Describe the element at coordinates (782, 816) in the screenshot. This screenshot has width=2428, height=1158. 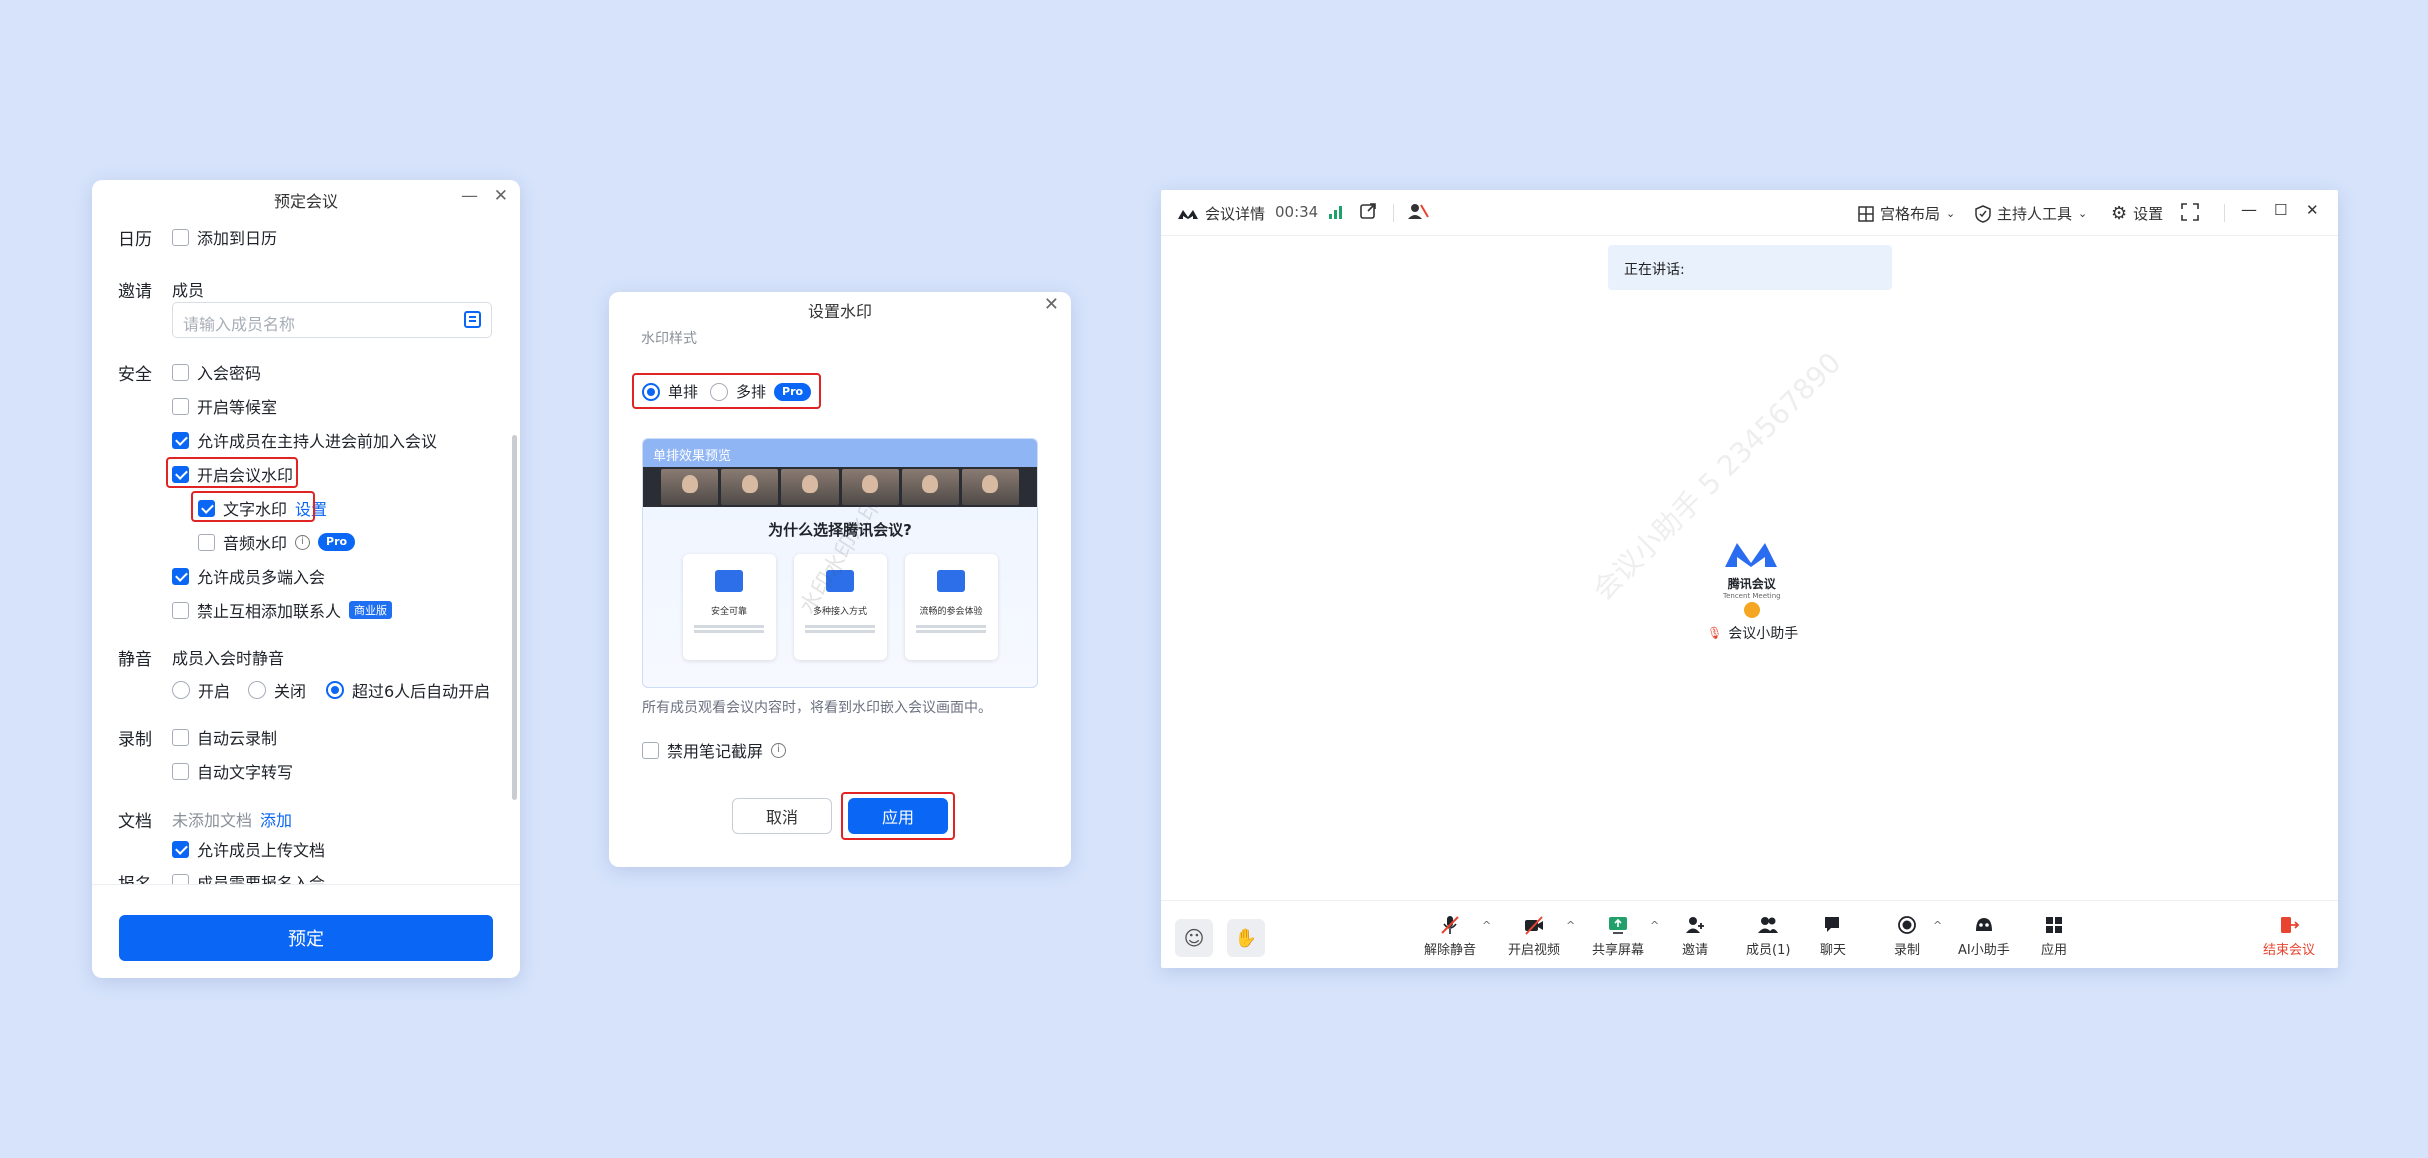
I see `cancel-button: 取消` at that location.